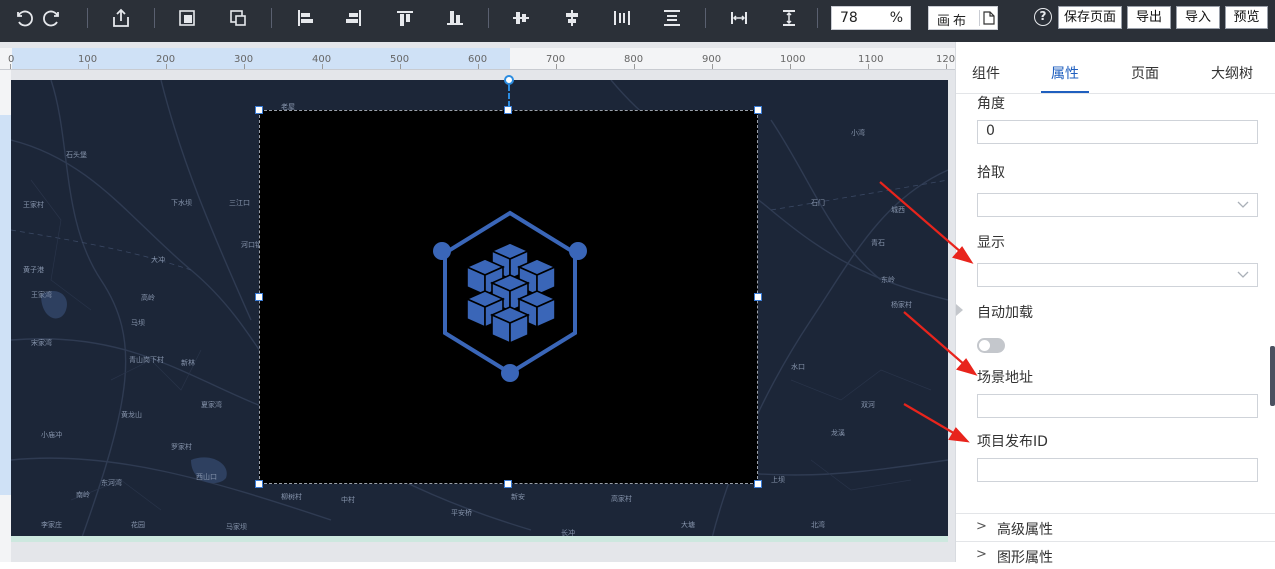 Image resolution: width=1275 pixels, height=569 pixels. Describe the element at coordinates (818, 525) in the screenshot. I see `map-place-label: 北湾` at that location.